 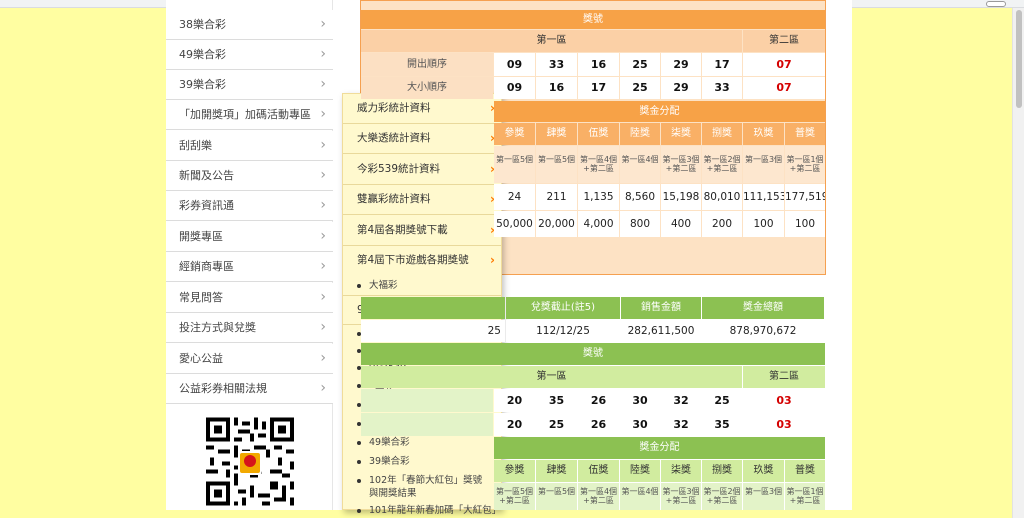 I want to click on info-header: 兌獎截止(註5), so click(x=563, y=308).